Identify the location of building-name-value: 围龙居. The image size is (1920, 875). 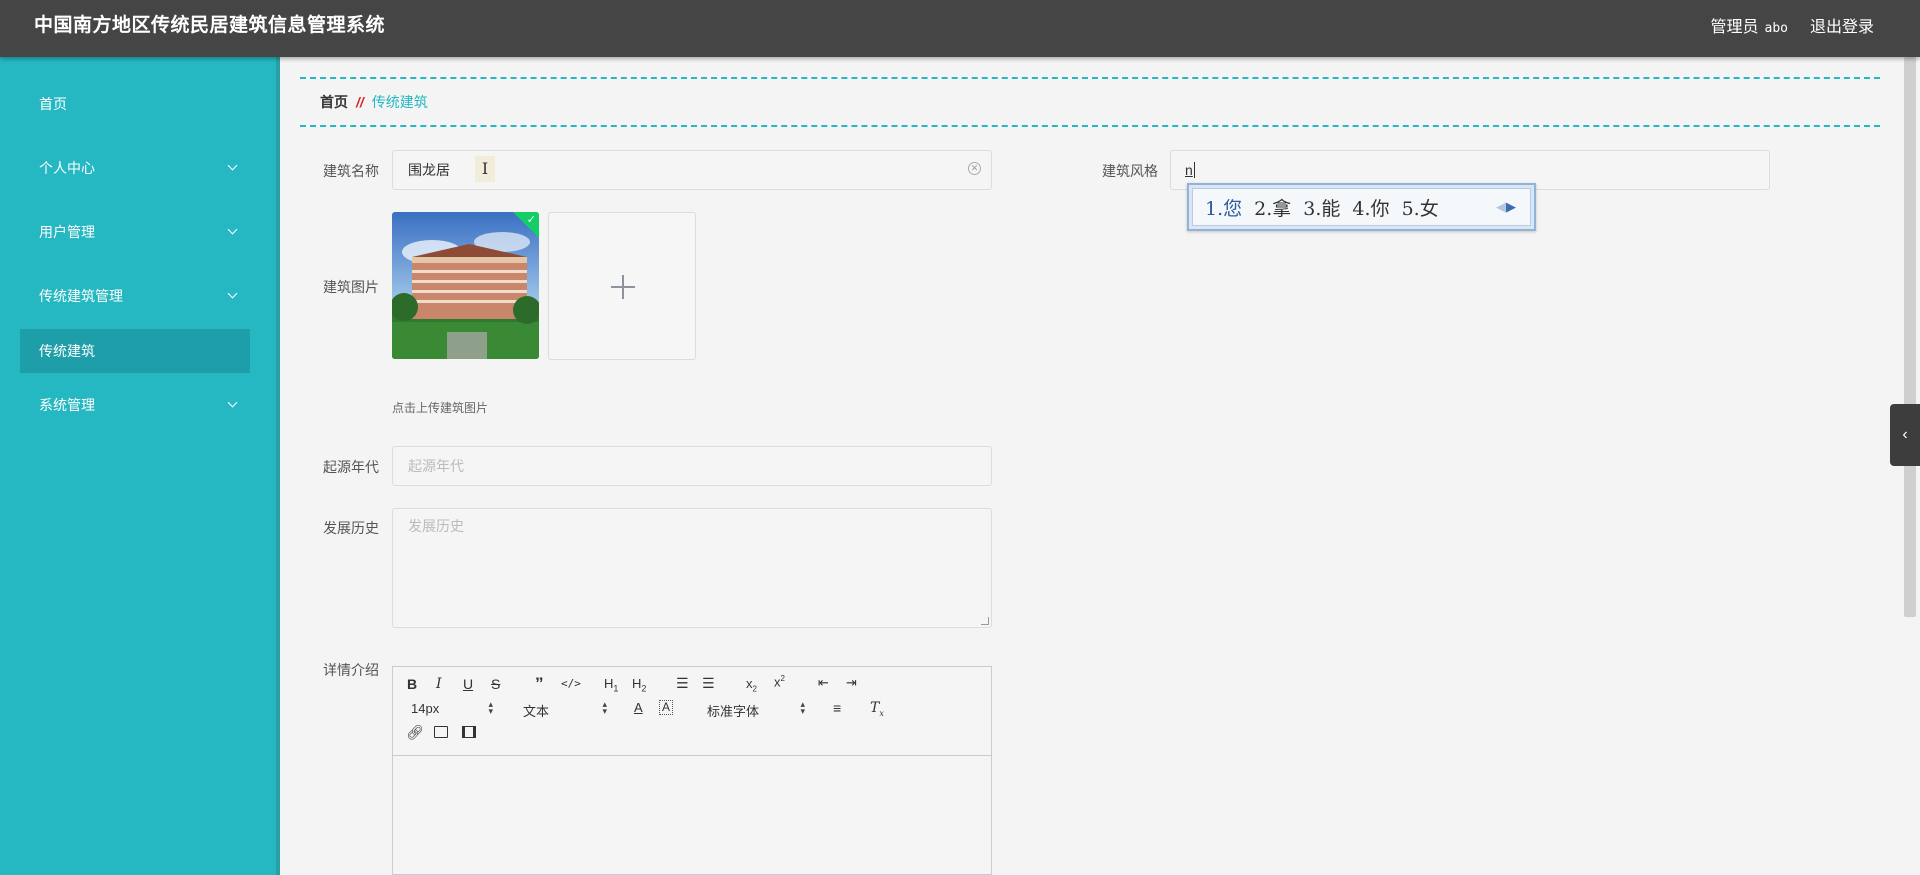
(429, 170).